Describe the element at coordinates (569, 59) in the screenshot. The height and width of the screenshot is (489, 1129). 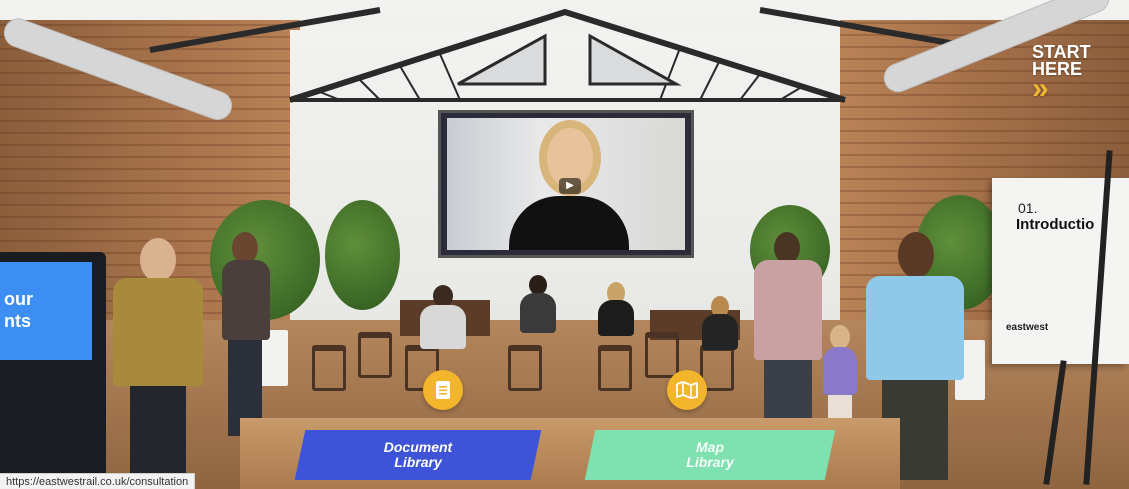
I see `roof-windows` at that location.